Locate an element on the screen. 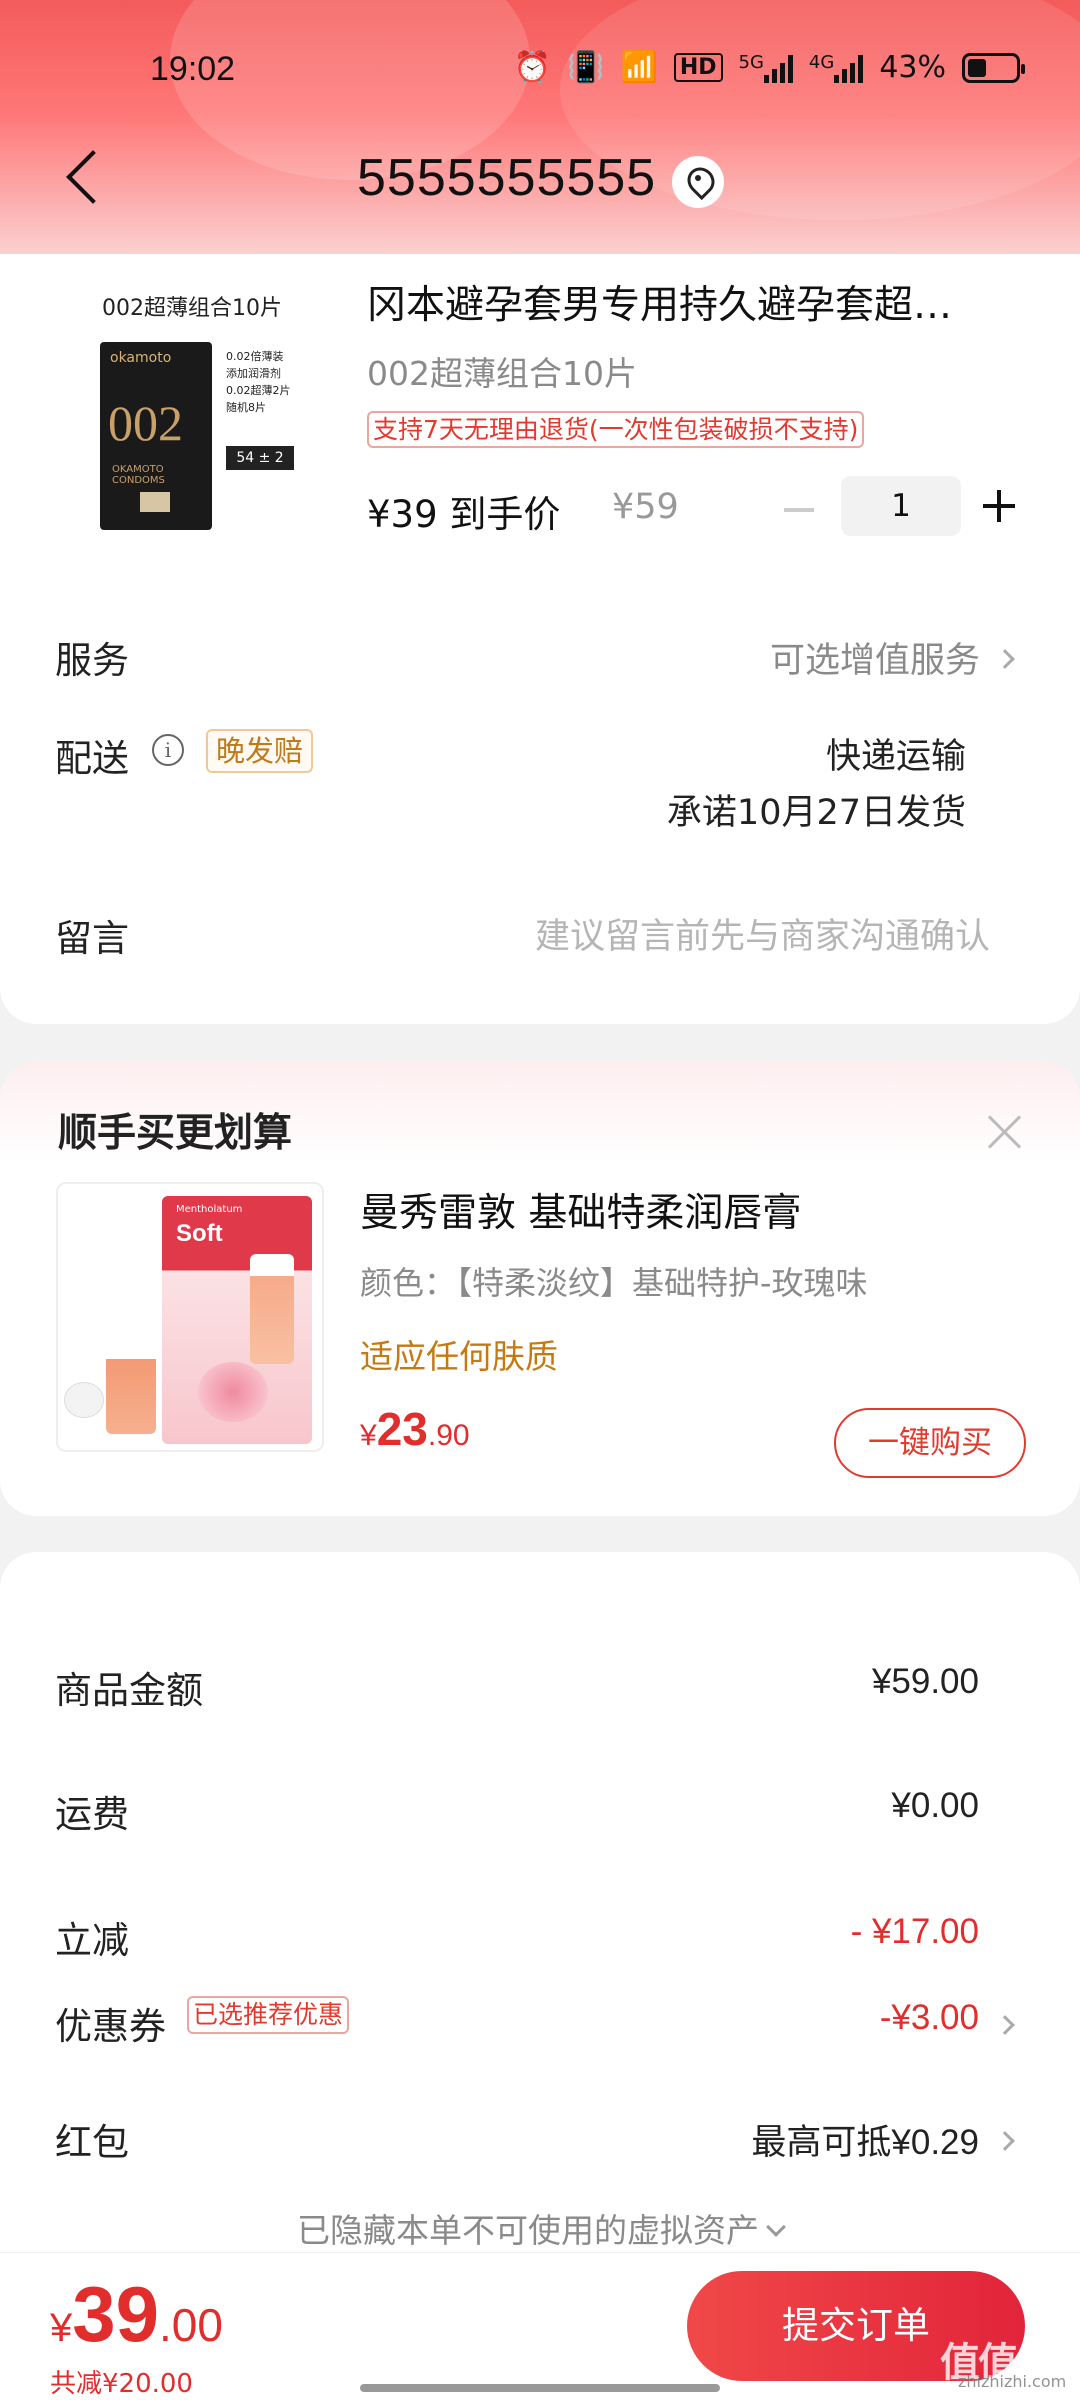  battery-icon is located at coordinates (993, 67).